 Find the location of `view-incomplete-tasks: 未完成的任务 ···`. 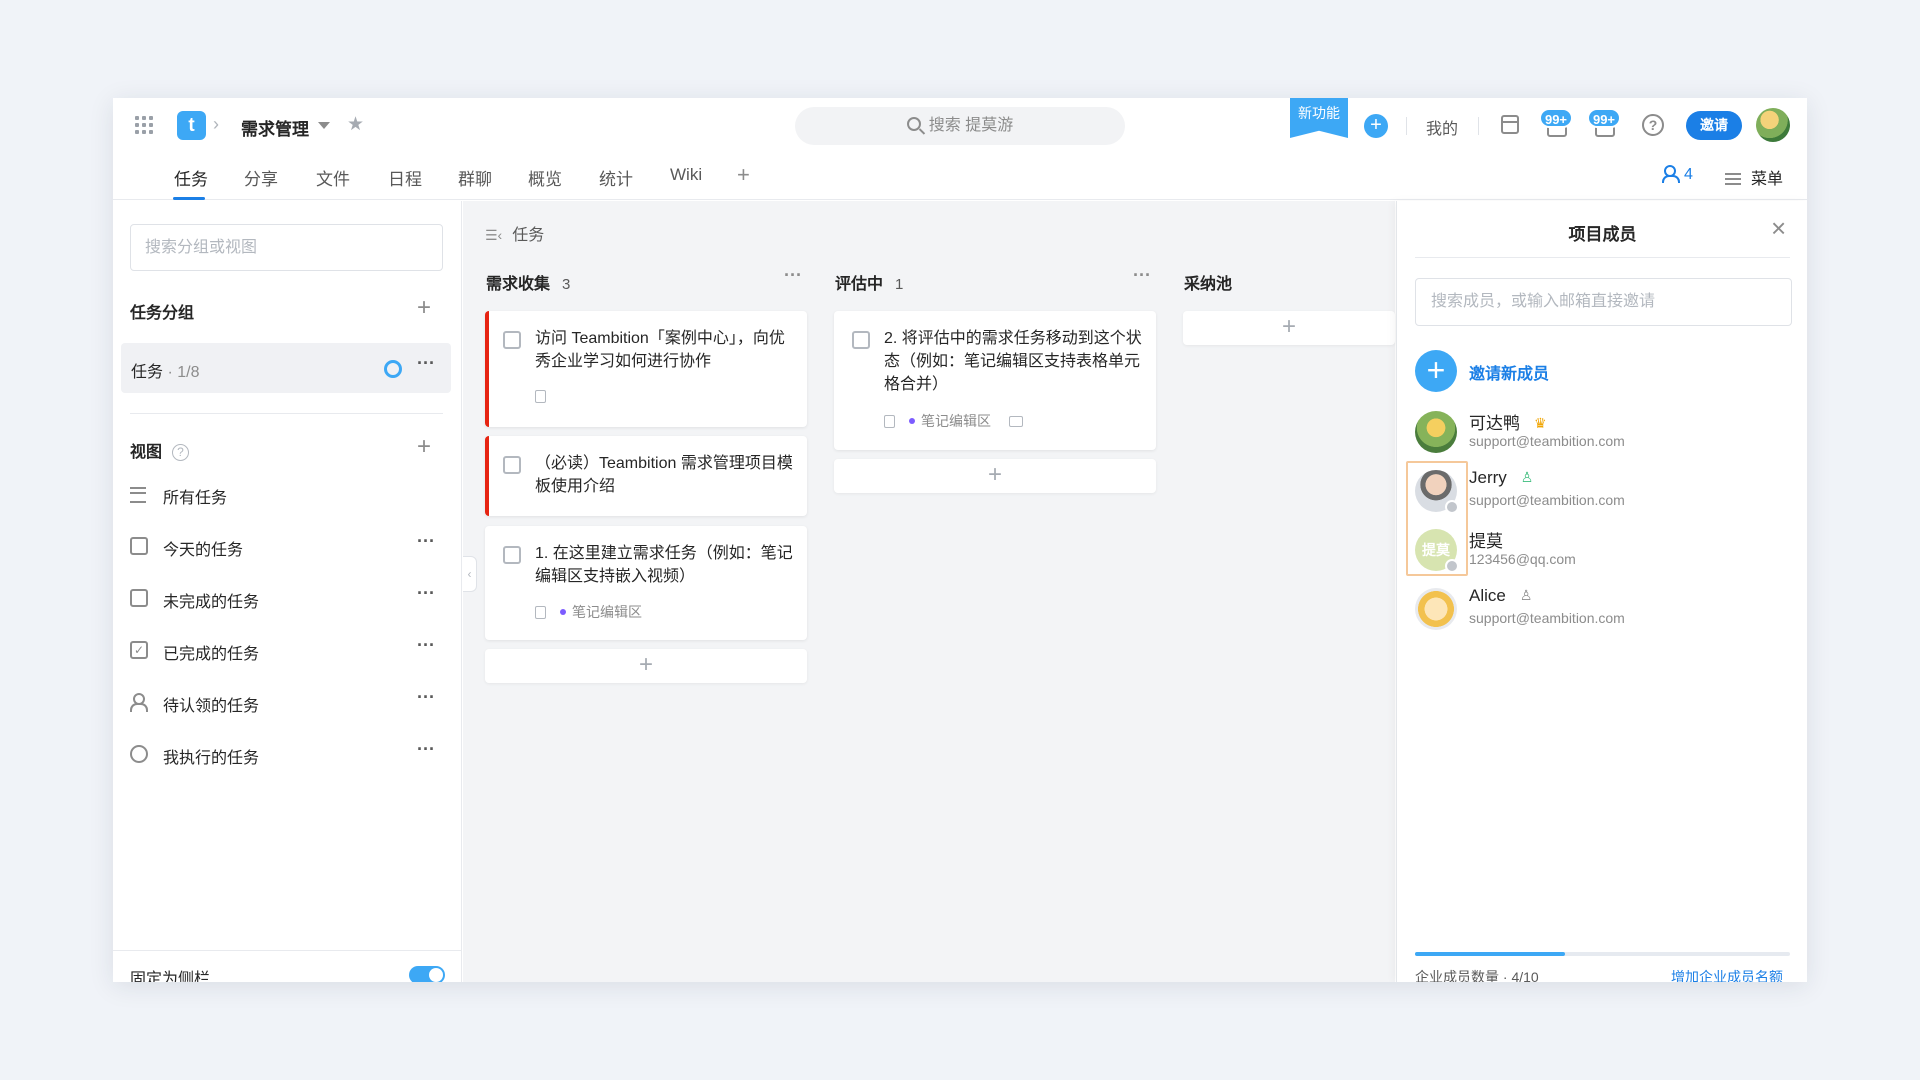

view-incomplete-tasks: 未完成的任务 ··· is located at coordinates (290, 598).